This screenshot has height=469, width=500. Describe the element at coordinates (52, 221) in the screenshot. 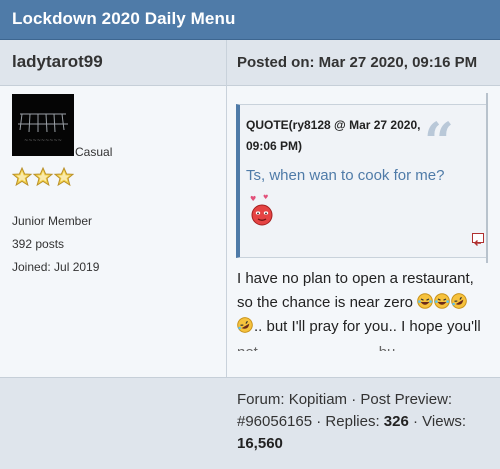

I see `member-group: Junior Member` at that location.